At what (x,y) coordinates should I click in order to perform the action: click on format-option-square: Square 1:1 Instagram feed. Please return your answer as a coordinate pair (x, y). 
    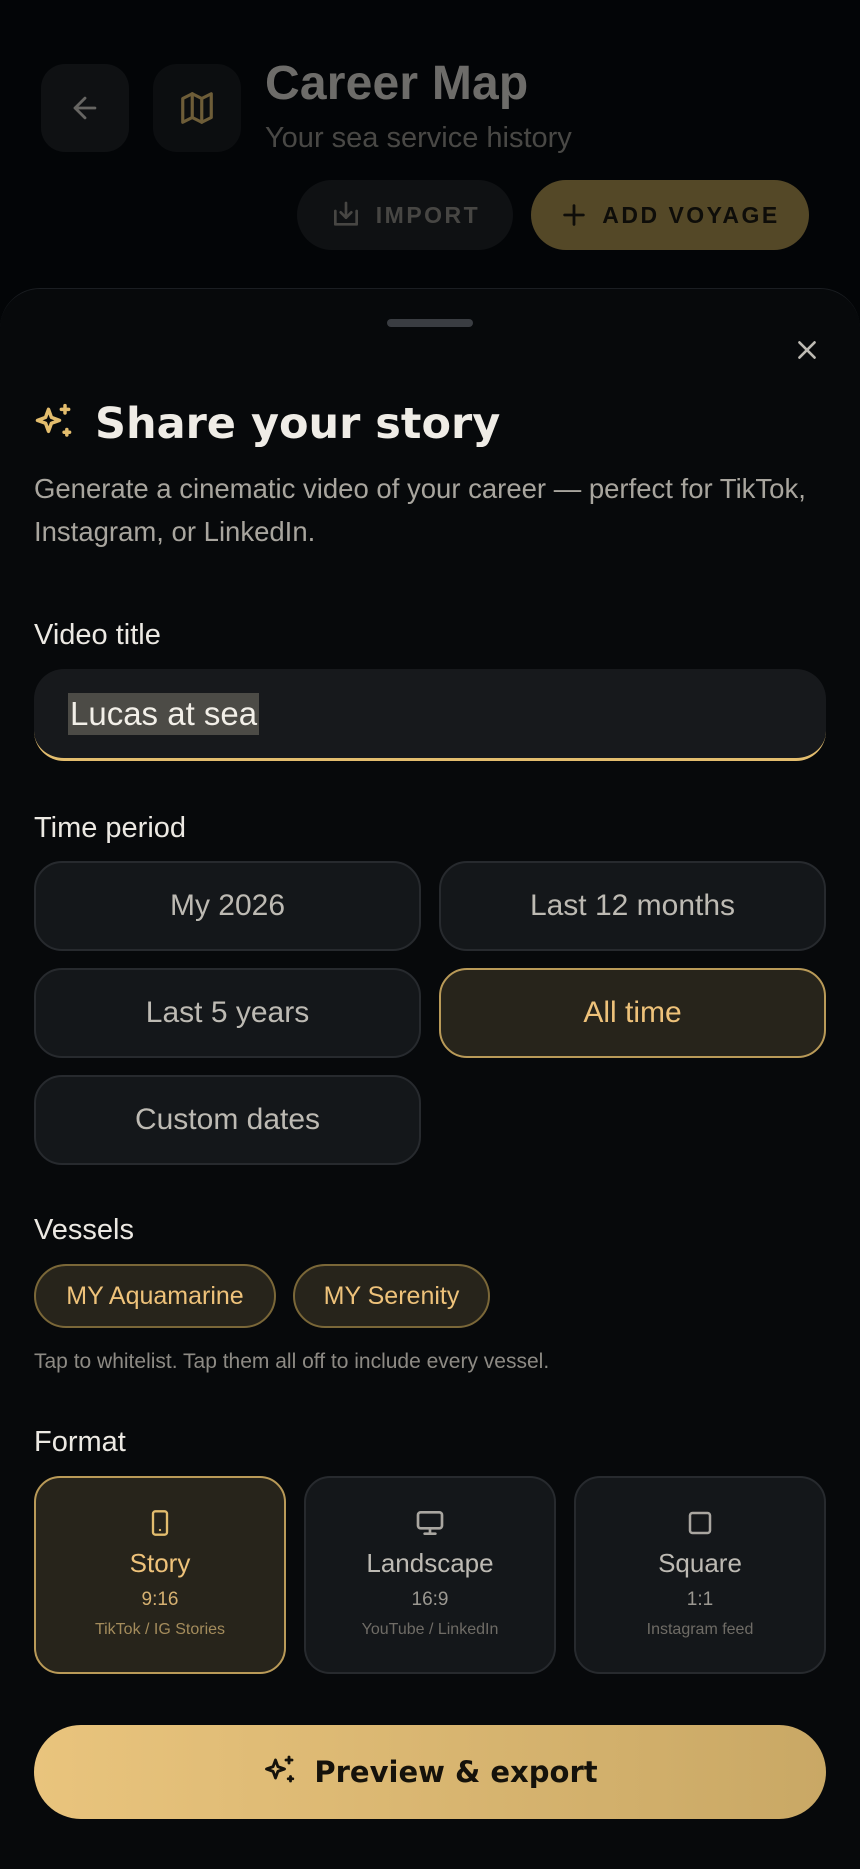
    Looking at the image, I should click on (700, 1575).